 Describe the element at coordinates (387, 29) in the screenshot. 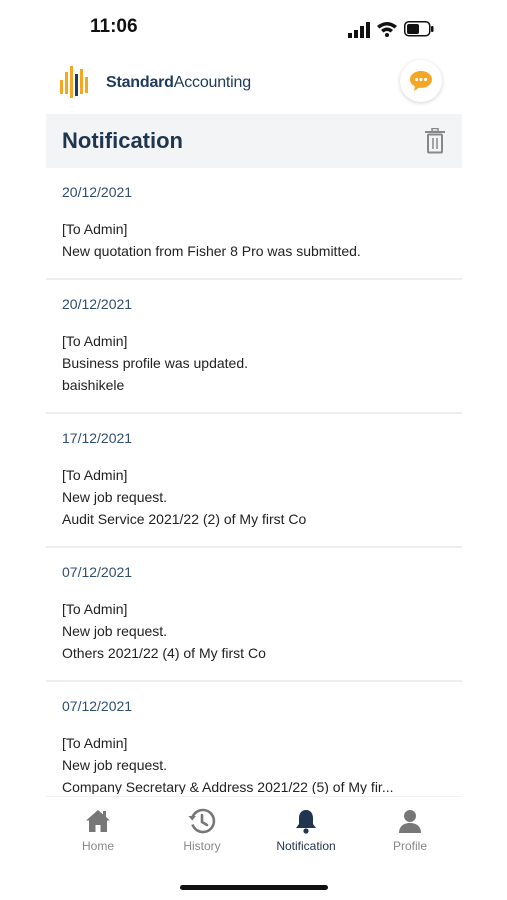

I see `wifi-icon` at that location.